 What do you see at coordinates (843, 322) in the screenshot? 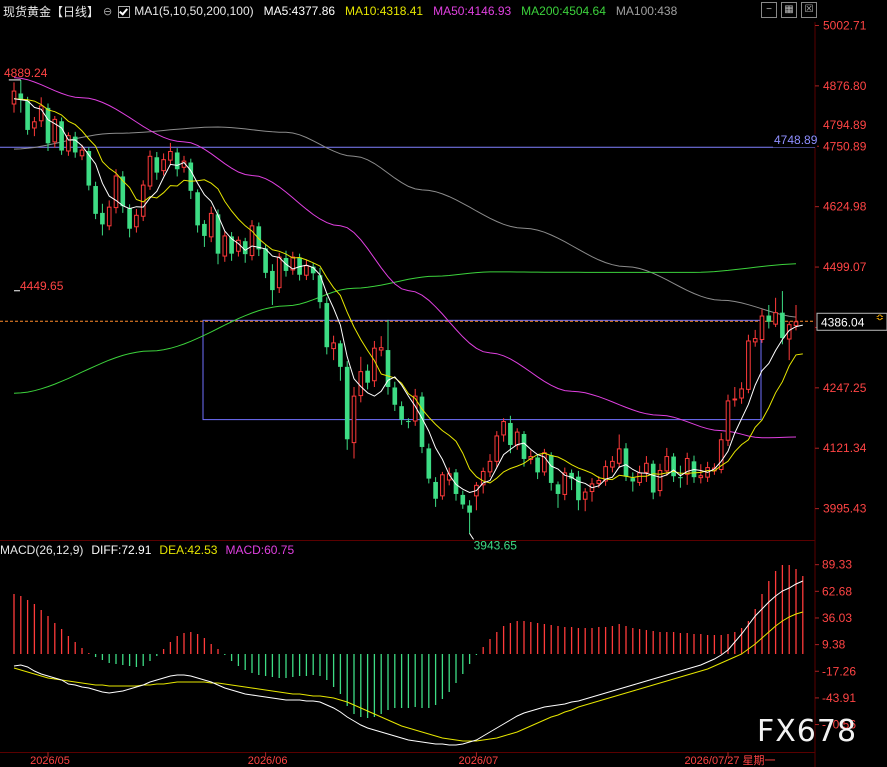
I see `last-price-label: 4386.04` at bounding box center [843, 322].